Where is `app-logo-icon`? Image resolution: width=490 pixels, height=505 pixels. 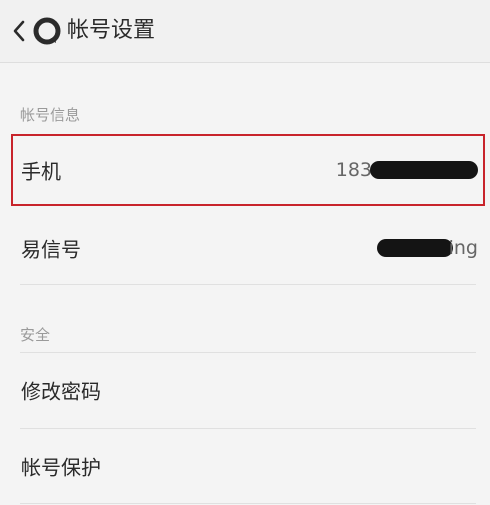
app-logo-icon is located at coordinates (47, 31).